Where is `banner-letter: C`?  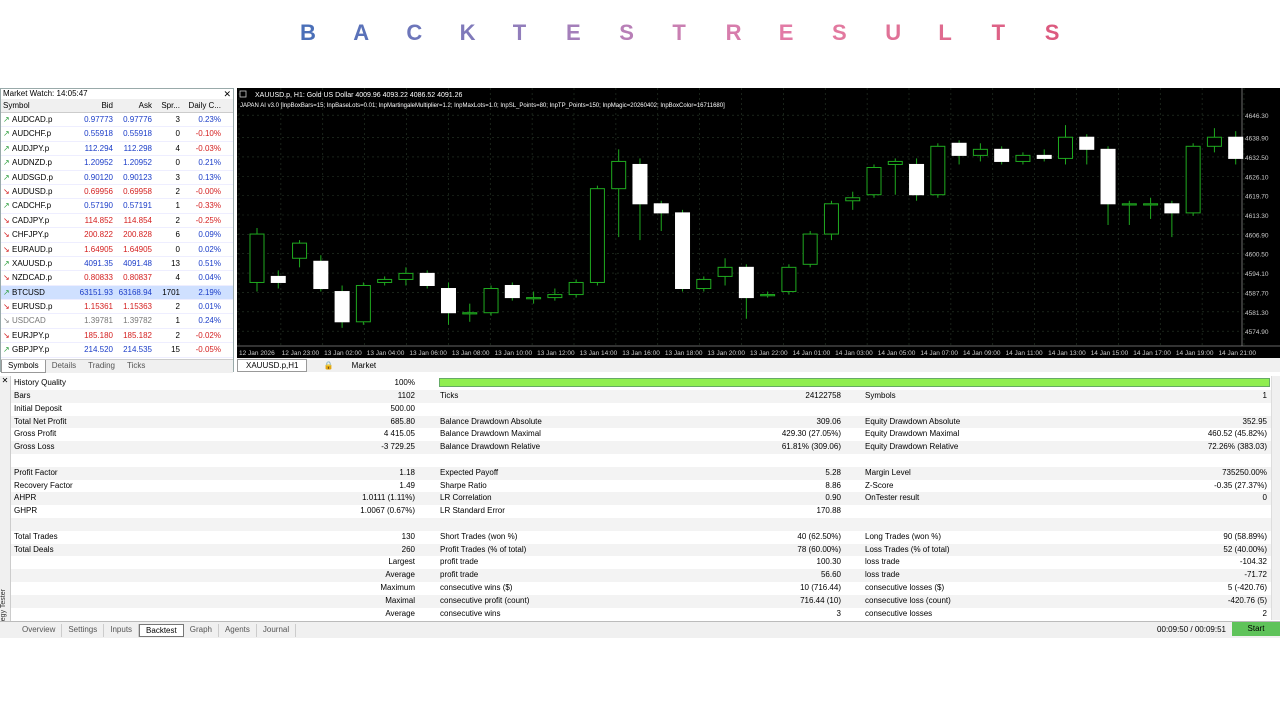
banner-letter: C is located at coordinates (414, 32).